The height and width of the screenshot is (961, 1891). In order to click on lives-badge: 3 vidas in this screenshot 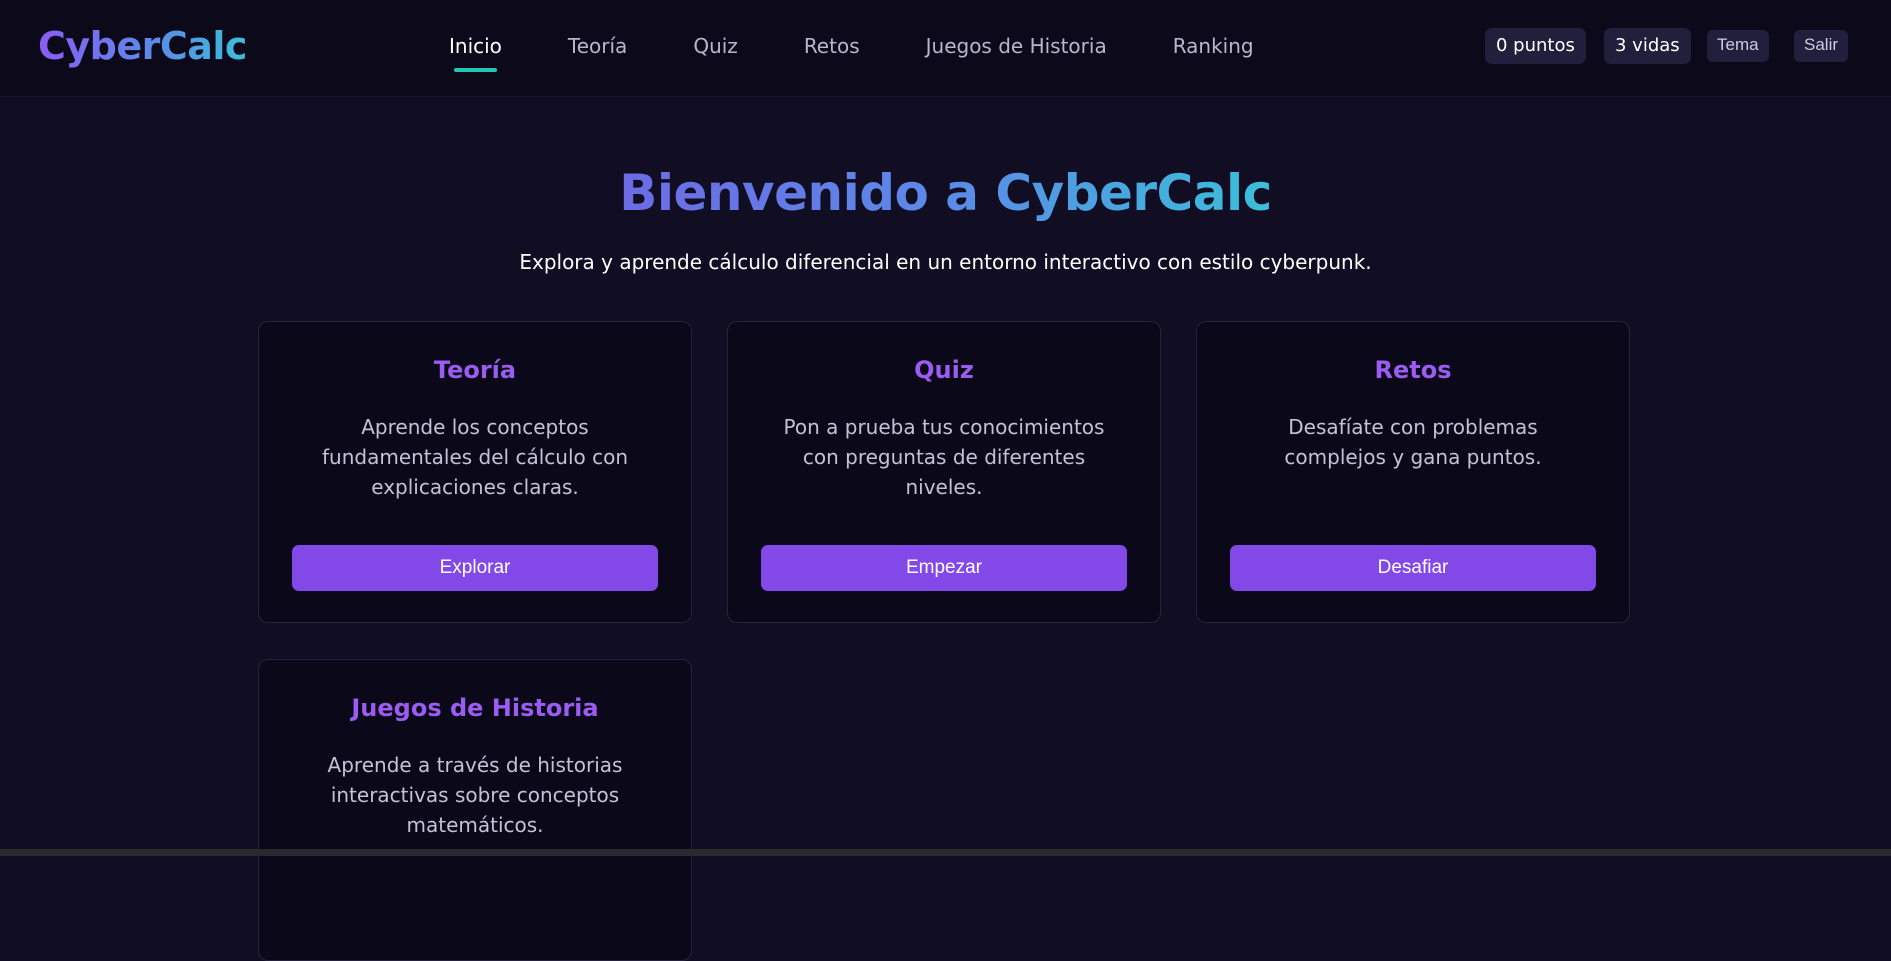, I will do `click(1647, 46)`.